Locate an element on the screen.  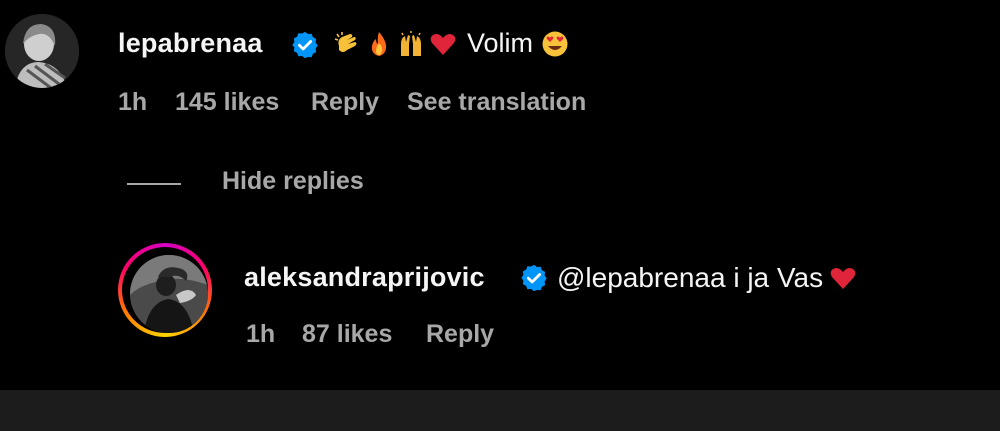
comment-likes: 145 likes is located at coordinates (243, 102).